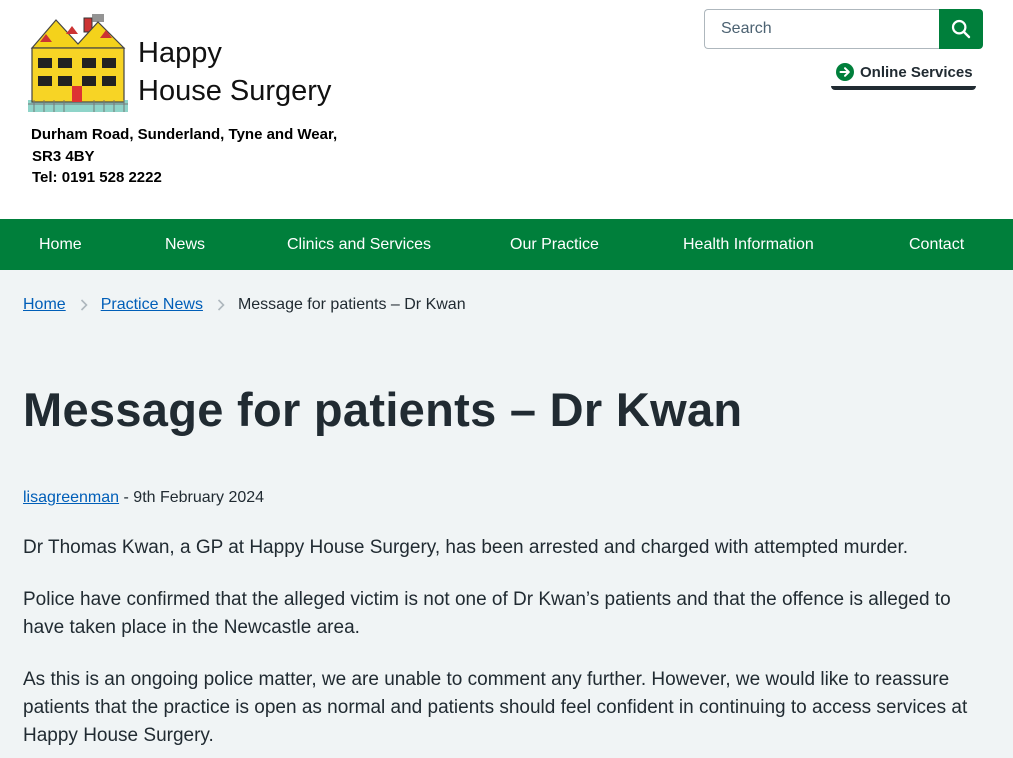 This screenshot has width=1013, height=758. What do you see at coordinates (152, 305) in the screenshot?
I see `breadcrumb-practice-news-link: Practice News` at bounding box center [152, 305].